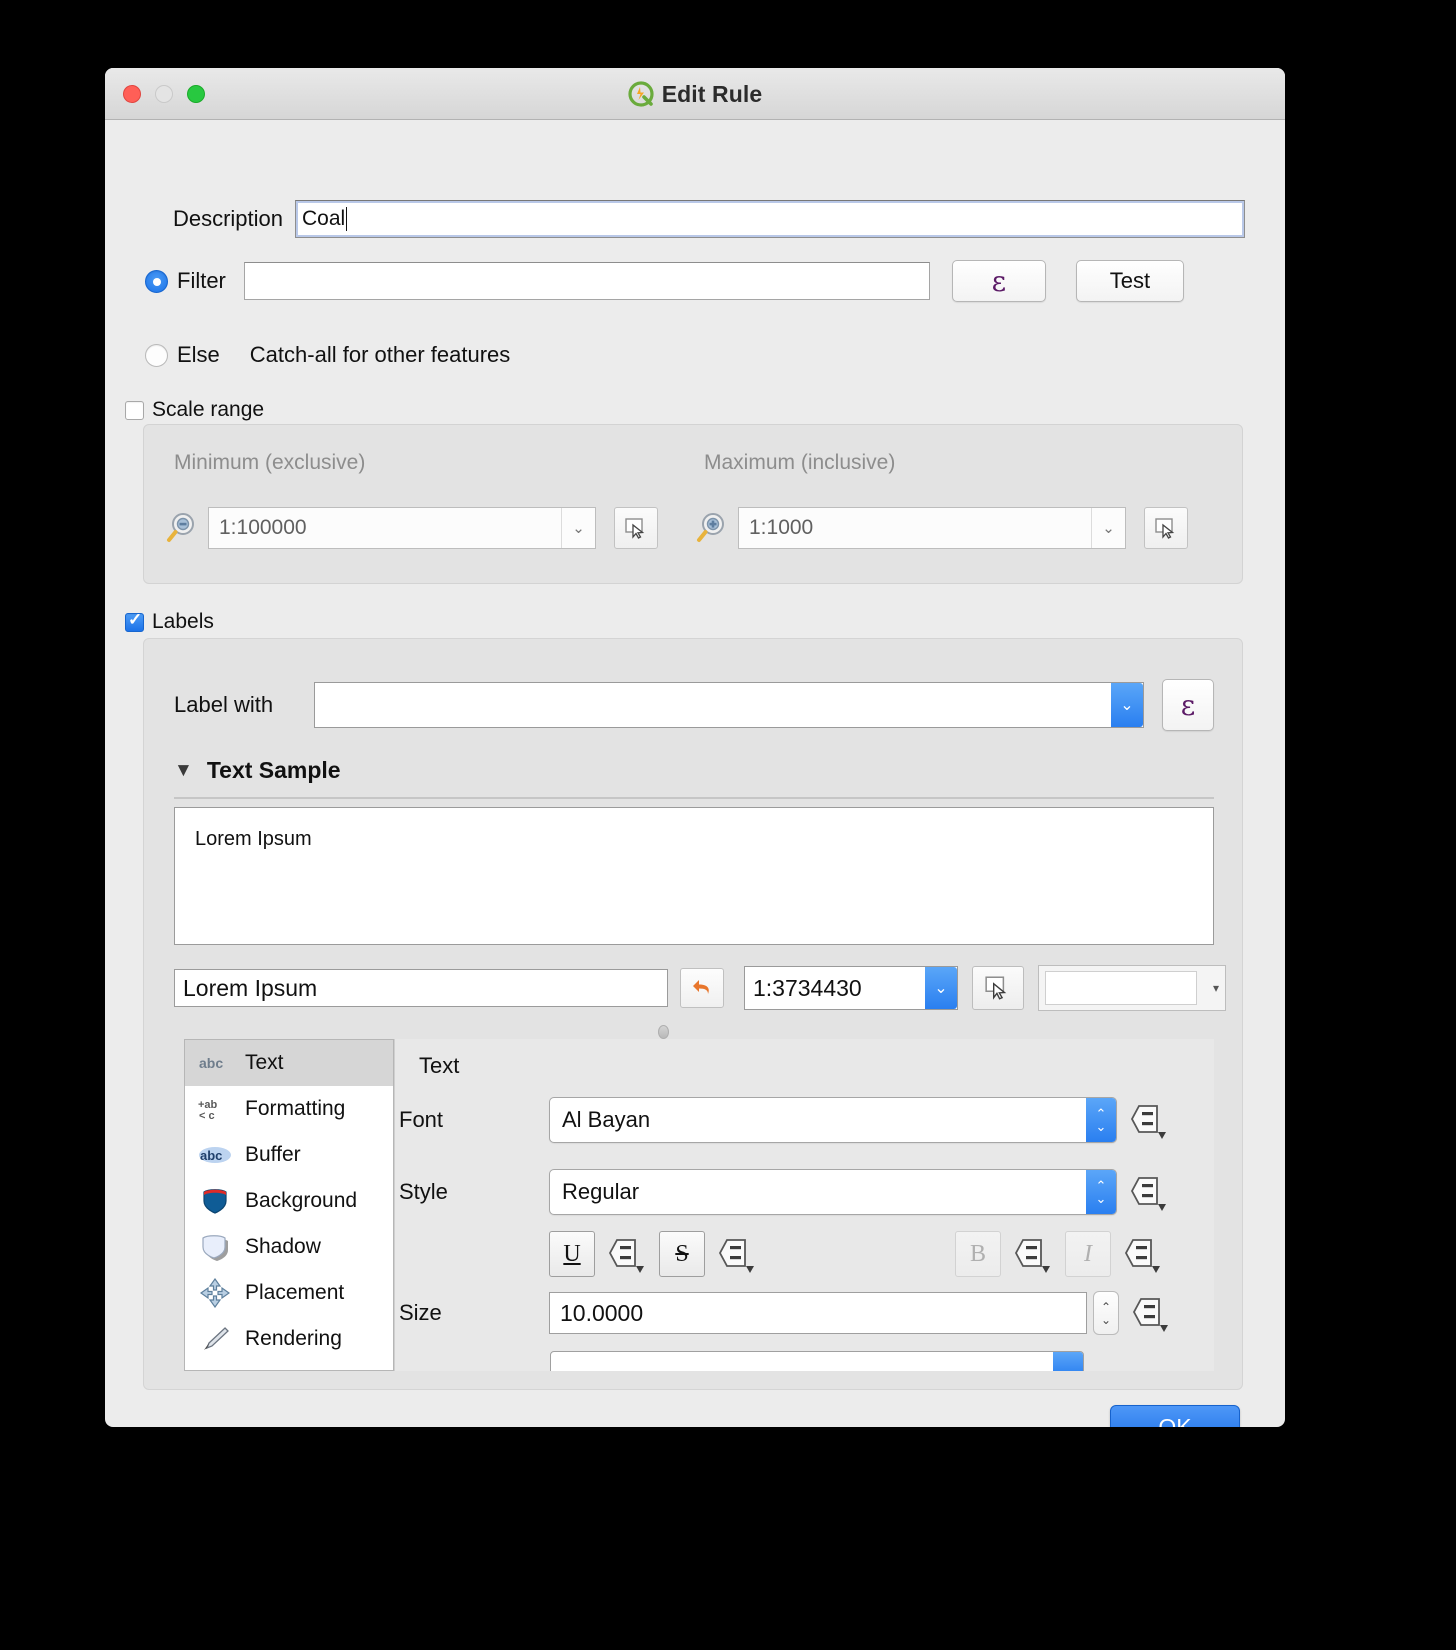 This screenshot has width=1456, height=1650. What do you see at coordinates (978, 1254) in the screenshot?
I see `bold-button: B` at bounding box center [978, 1254].